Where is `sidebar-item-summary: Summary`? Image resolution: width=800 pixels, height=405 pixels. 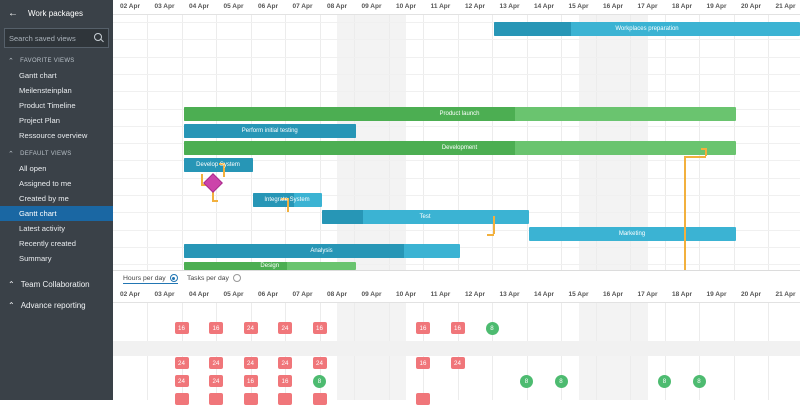 sidebar-item-summary: Summary is located at coordinates (56, 258).